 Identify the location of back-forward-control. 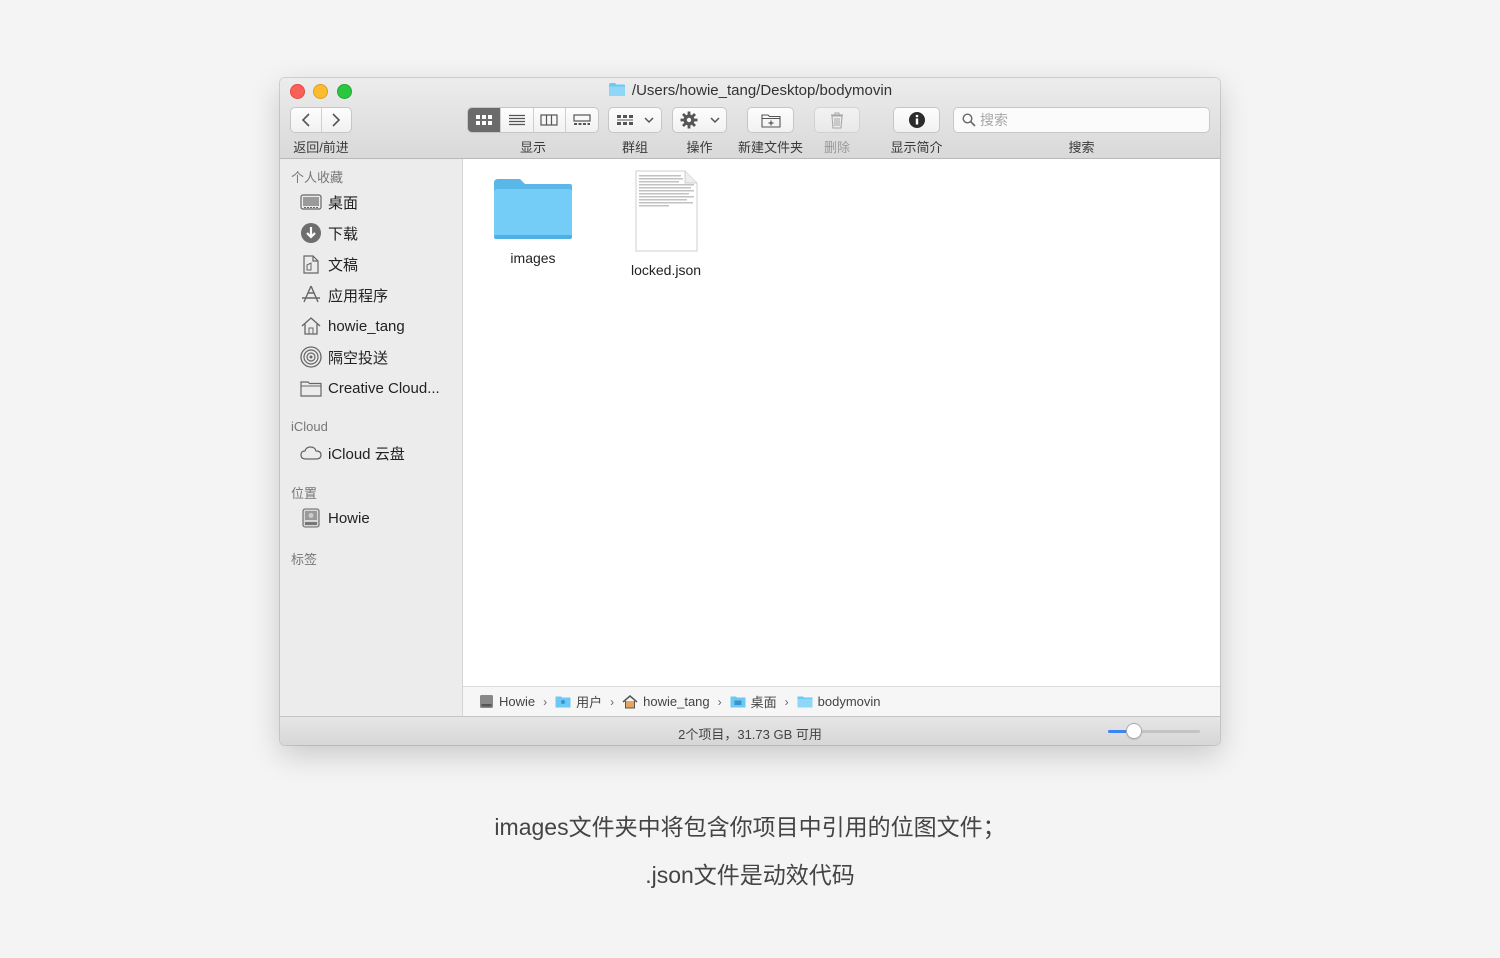
(321, 120).